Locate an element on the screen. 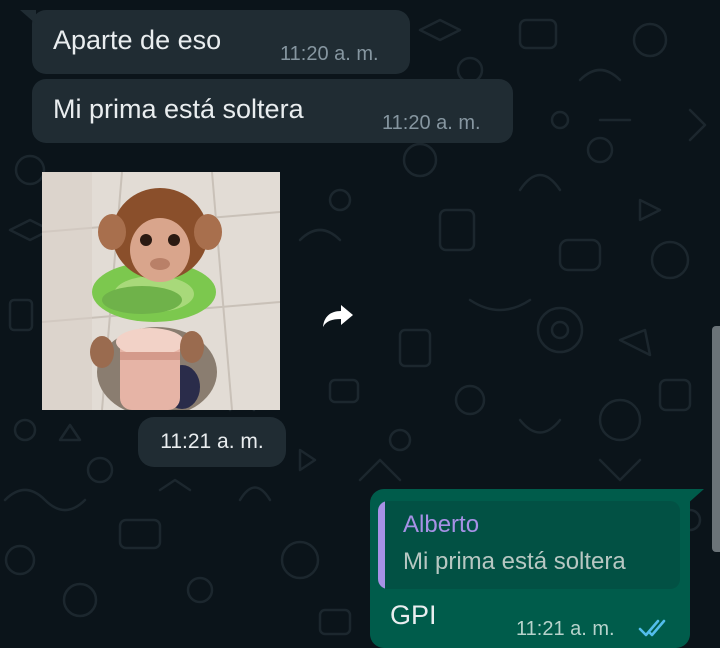 The width and height of the screenshot is (720, 648). reply-quote: Alberto Mi prima está soltera is located at coordinates (529, 545).